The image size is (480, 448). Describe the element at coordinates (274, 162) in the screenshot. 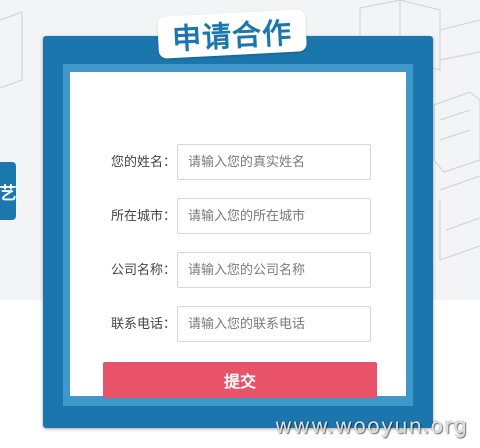

I see `name-input` at that location.